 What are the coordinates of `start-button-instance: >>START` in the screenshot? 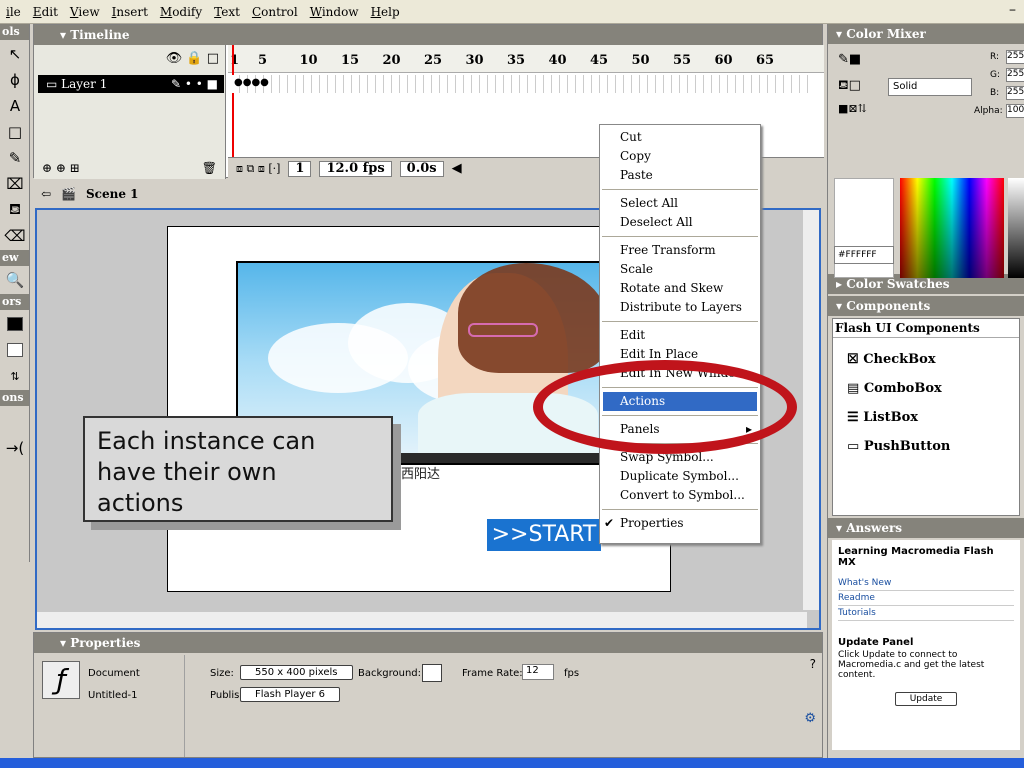 It's located at (544, 535).